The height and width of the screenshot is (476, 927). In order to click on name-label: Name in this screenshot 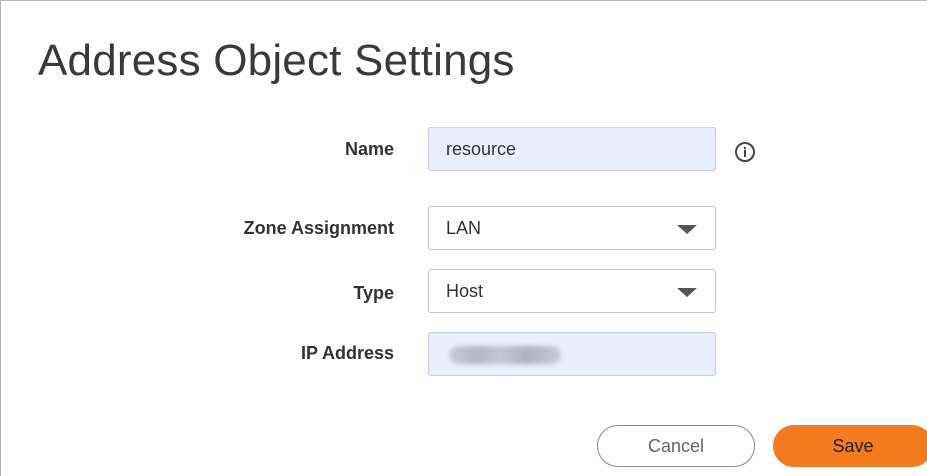, I will do `click(369, 149)`.